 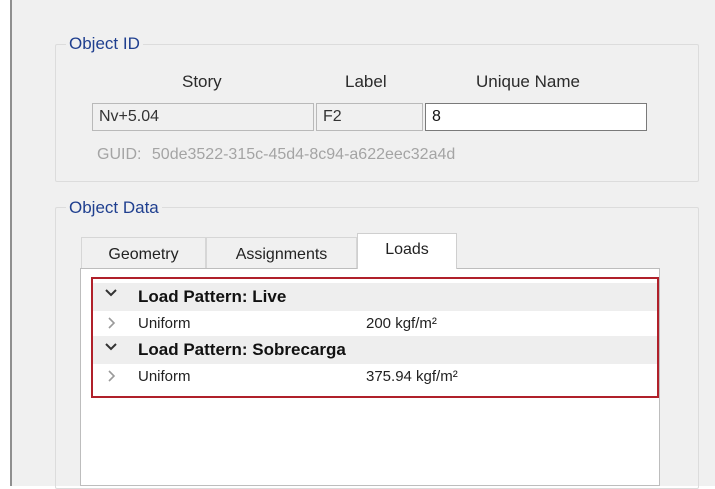 What do you see at coordinates (119, 154) in the screenshot?
I see `guid-label: GUID:` at bounding box center [119, 154].